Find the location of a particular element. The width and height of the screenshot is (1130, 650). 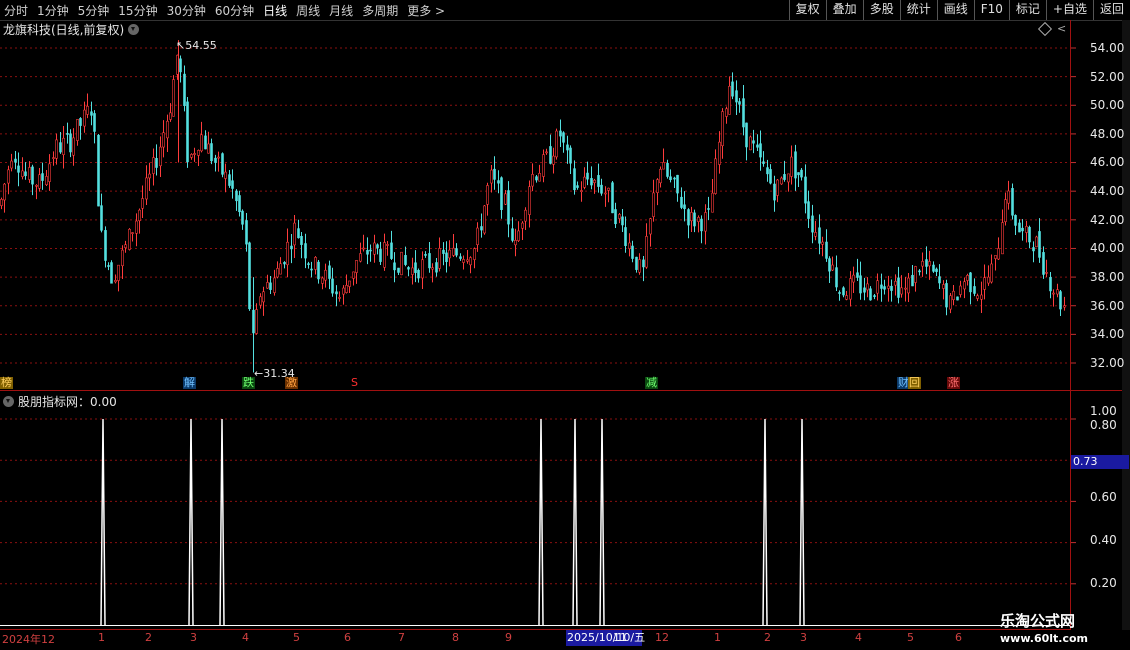

event-marker: 跌 is located at coordinates (248, 383).